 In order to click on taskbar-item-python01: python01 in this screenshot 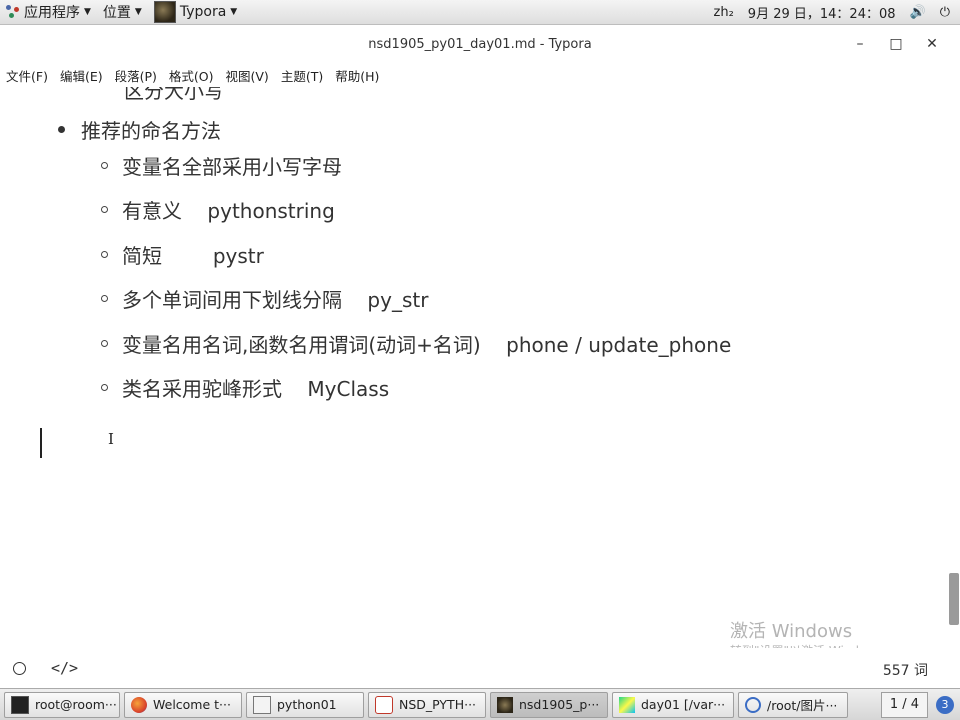, I will do `click(305, 704)`.